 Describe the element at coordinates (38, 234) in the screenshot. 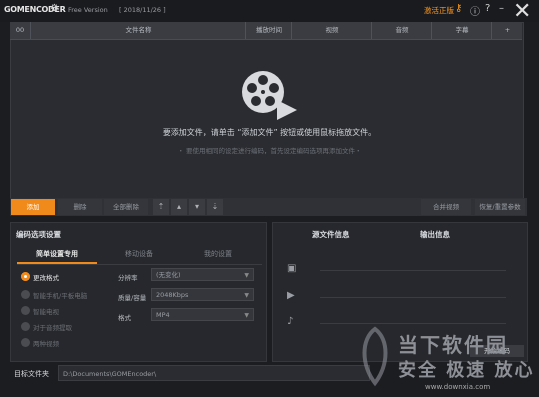

I see `encoding-options-title: 编码选项设置` at that location.